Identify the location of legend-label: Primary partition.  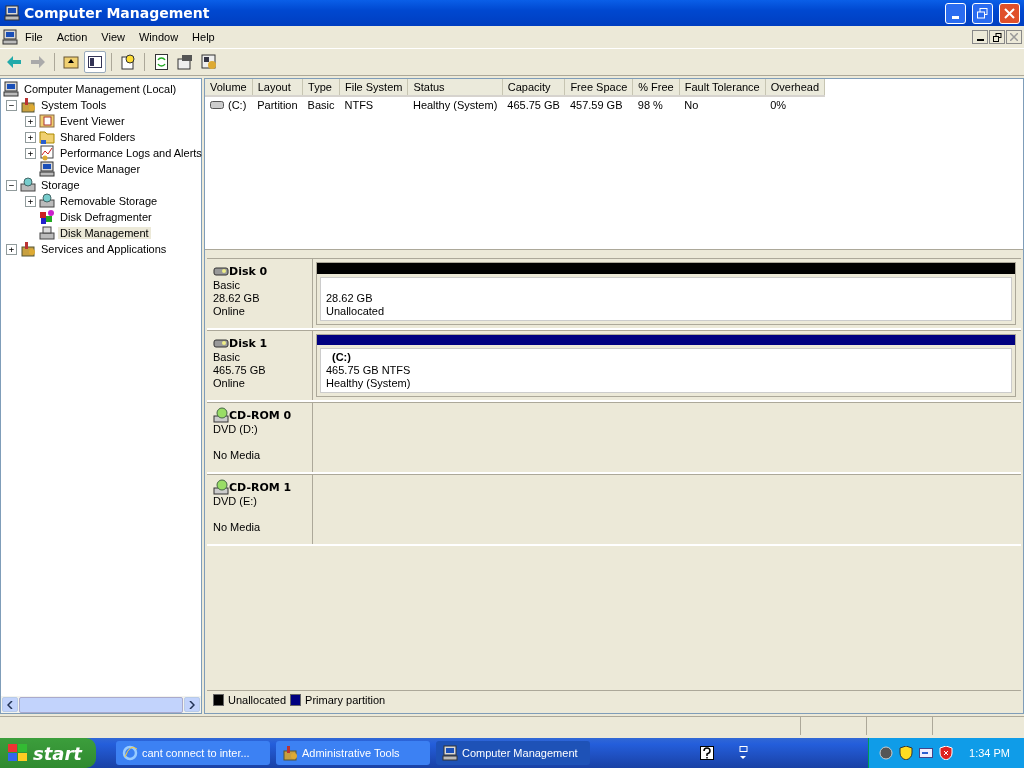
(345, 700).